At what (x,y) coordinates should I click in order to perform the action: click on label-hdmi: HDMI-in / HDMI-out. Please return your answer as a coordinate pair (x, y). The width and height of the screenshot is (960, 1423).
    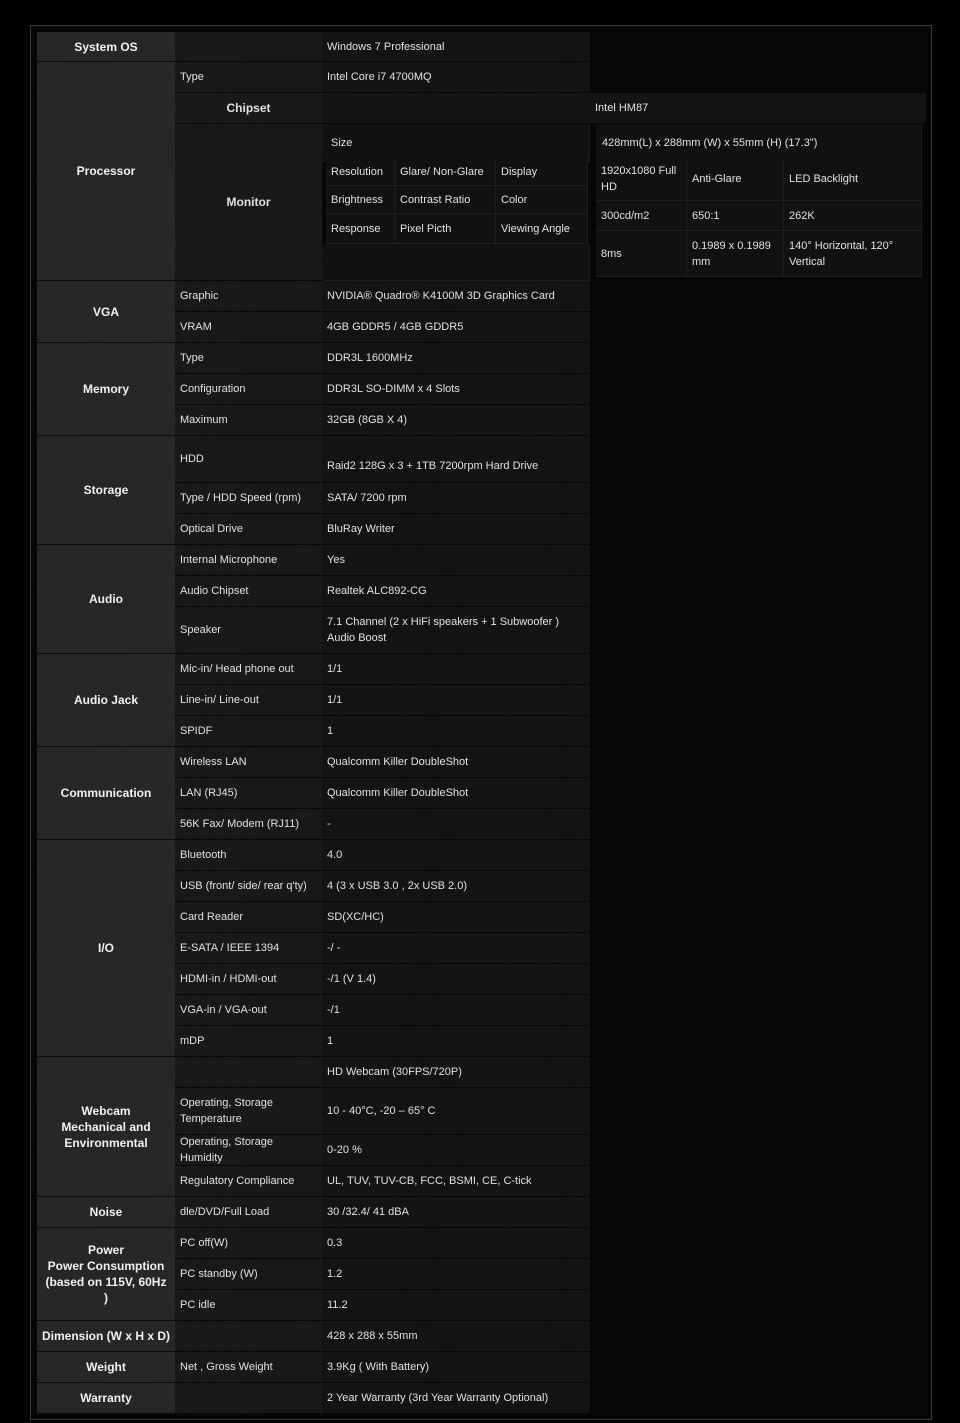
    Looking at the image, I should click on (248, 979).